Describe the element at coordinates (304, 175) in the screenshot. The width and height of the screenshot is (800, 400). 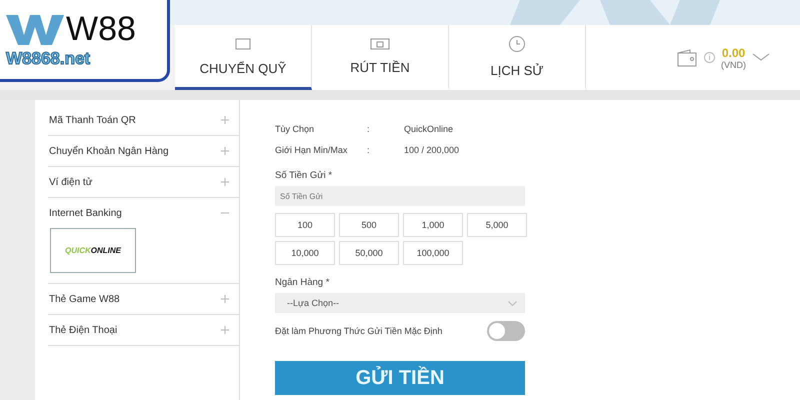
I see `field-label: Số Tiền Gửi *` at that location.